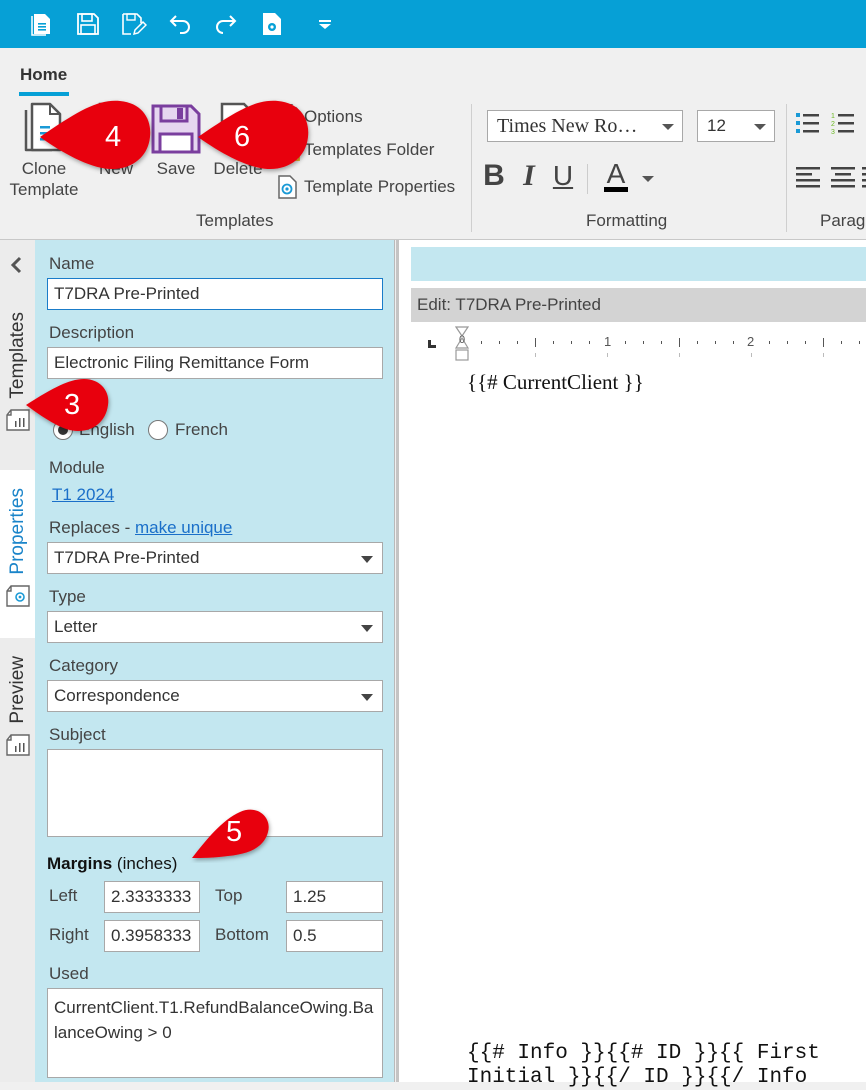 The image size is (866, 1090). I want to click on tab-stop-icon, so click(432, 344).